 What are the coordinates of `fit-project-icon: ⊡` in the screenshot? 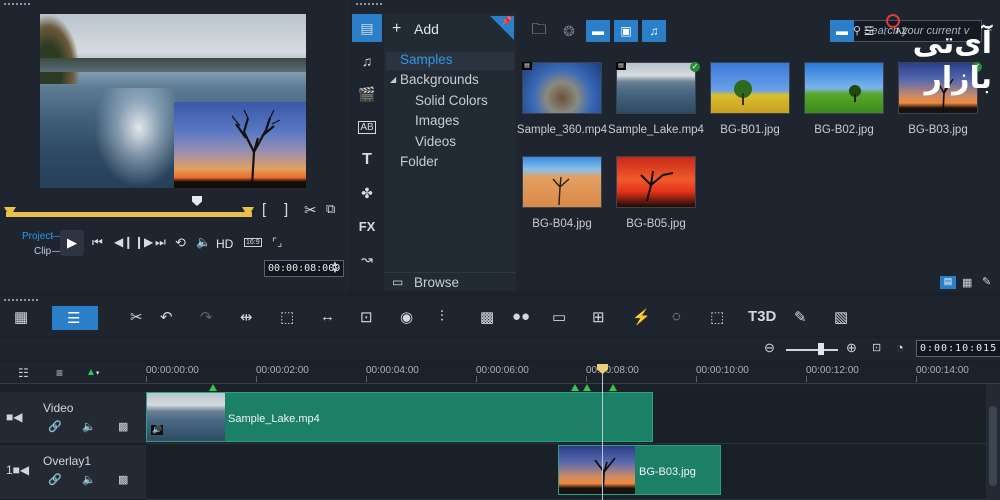 It's located at (876, 347).